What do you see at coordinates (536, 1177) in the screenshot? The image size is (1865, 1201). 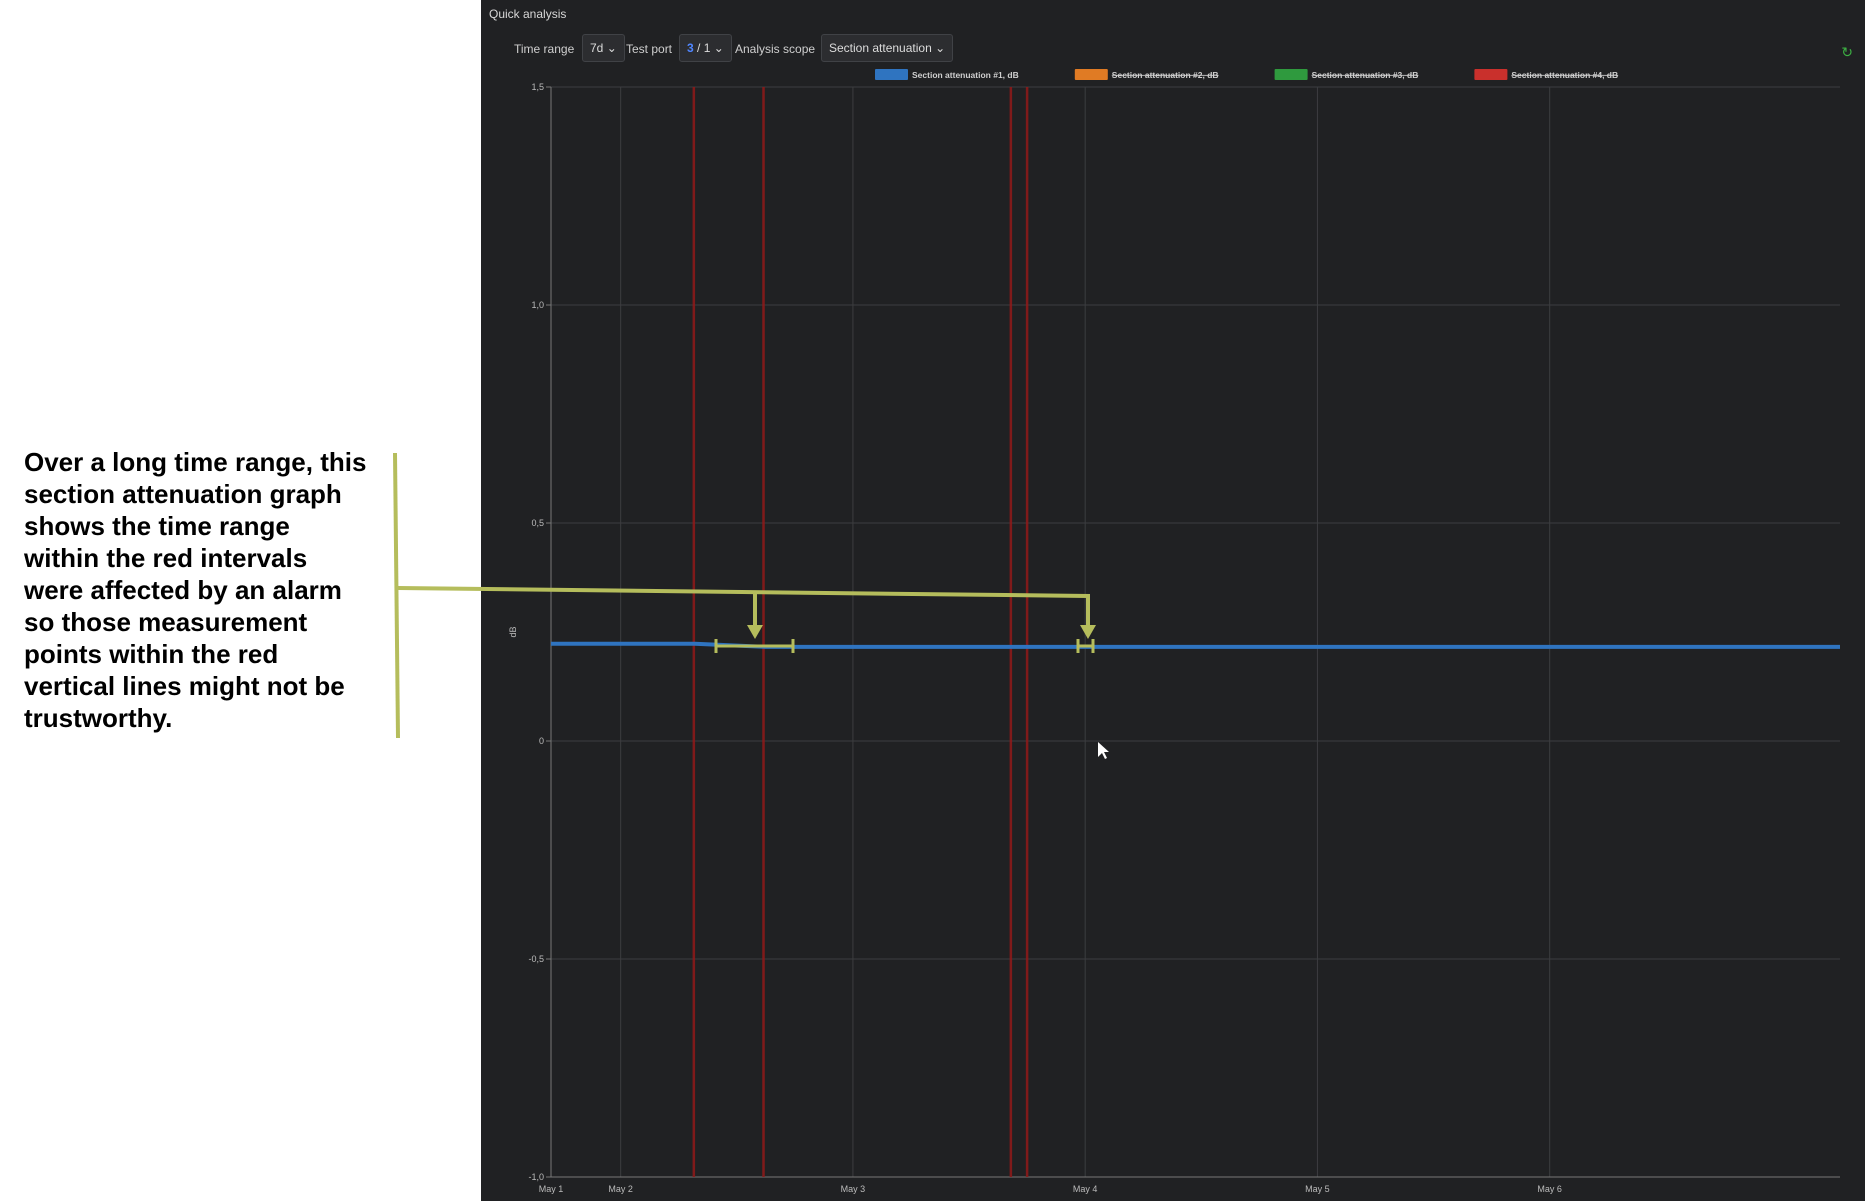 I see `y-tick-label: -1,0` at bounding box center [536, 1177].